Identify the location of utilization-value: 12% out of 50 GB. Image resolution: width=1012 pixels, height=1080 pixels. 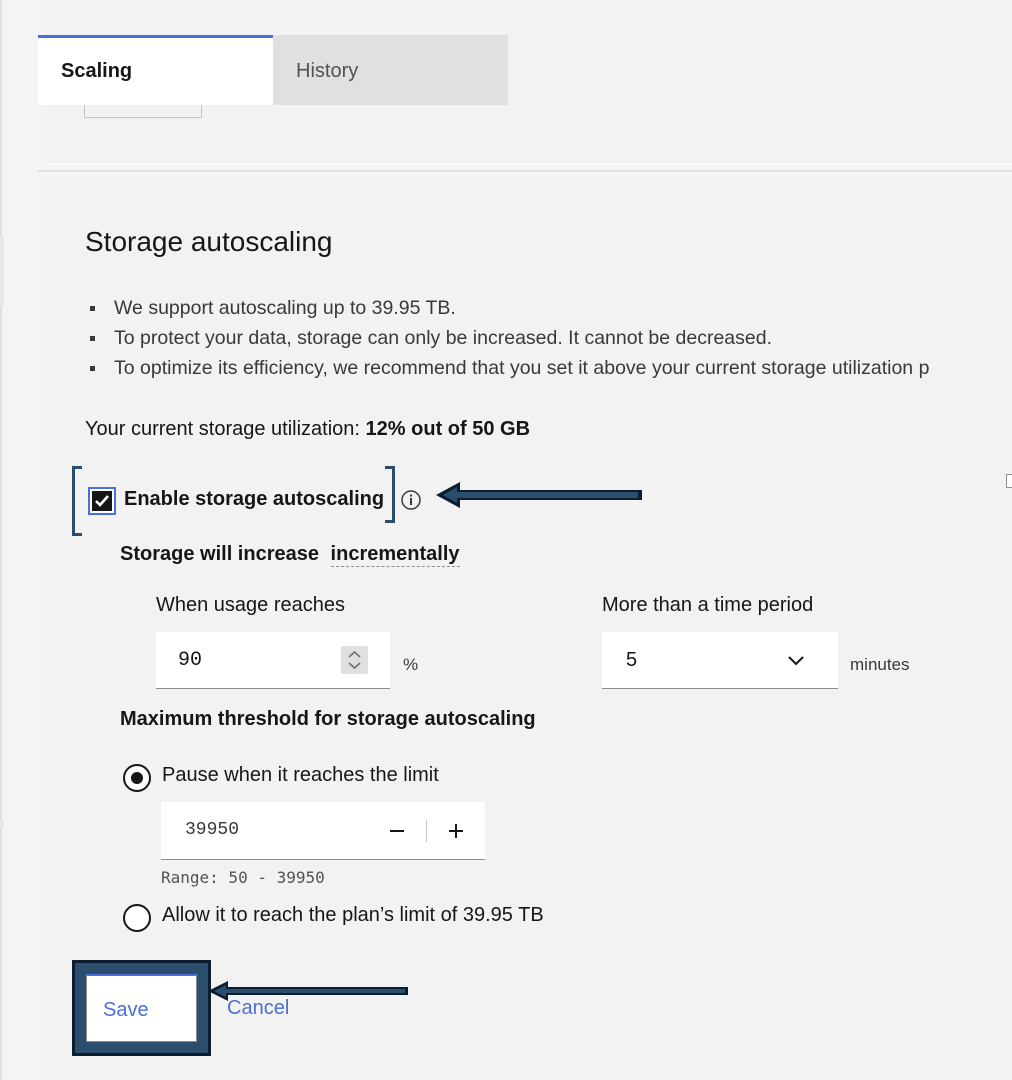
(448, 429).